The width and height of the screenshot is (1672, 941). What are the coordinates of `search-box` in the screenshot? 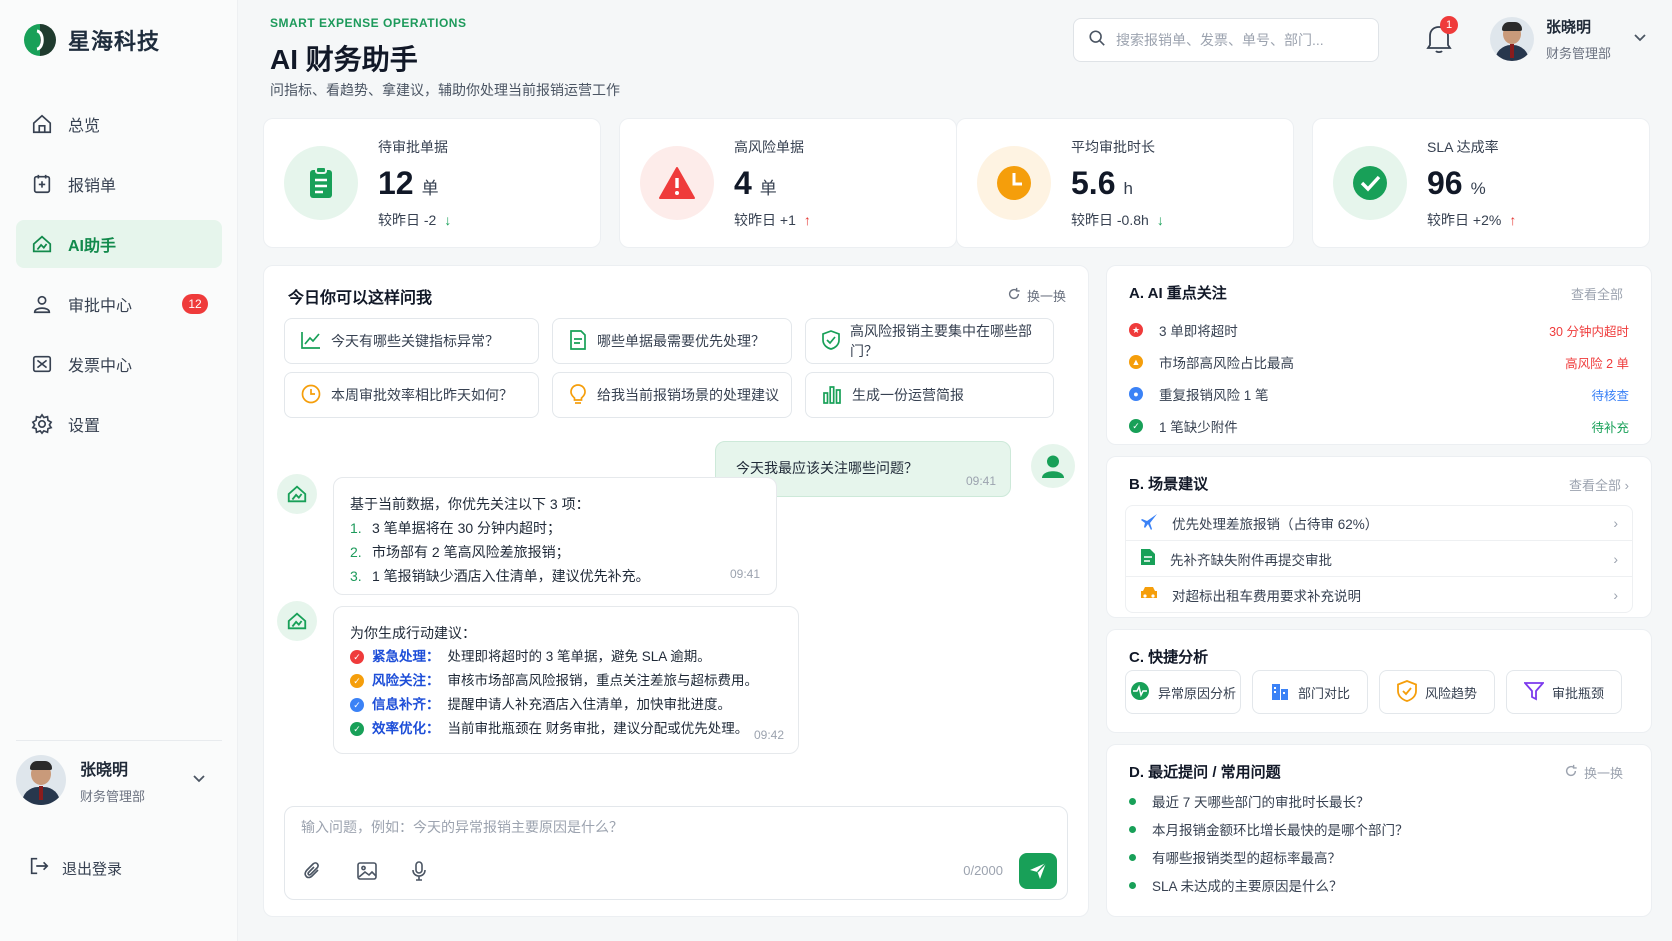 It's located at (1226, 40).